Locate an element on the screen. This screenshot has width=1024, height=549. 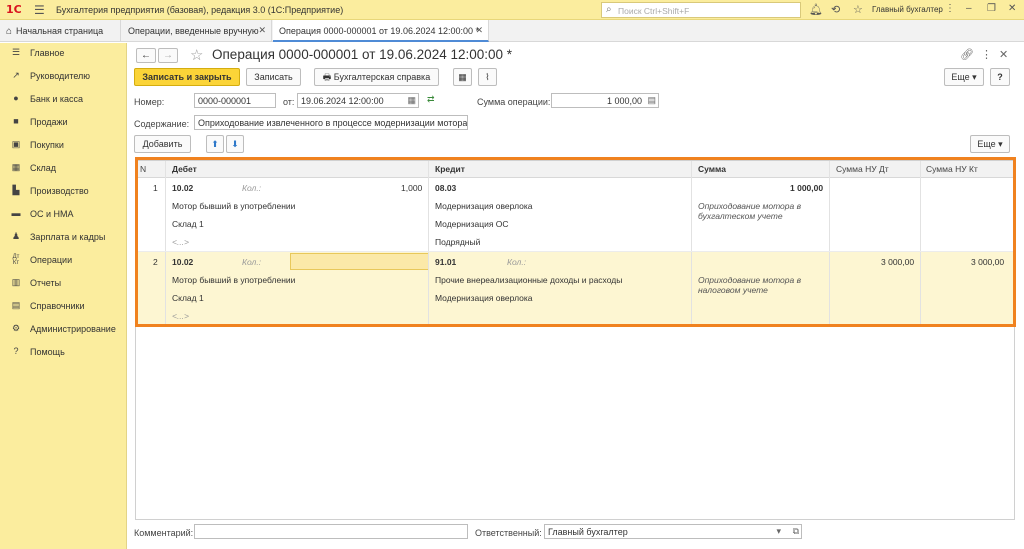
sidebar-item-main: ☰ Главное is located at coordinates (63, 53).